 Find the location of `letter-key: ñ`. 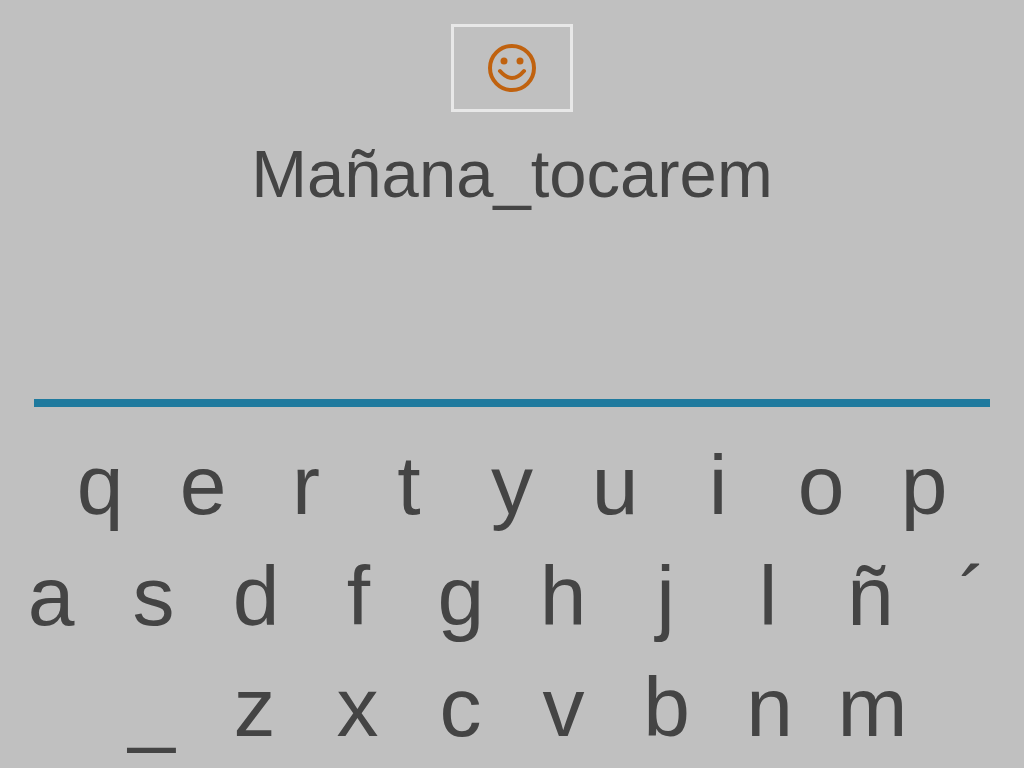

letter-key: ñ is located at coordinates (870, 595).